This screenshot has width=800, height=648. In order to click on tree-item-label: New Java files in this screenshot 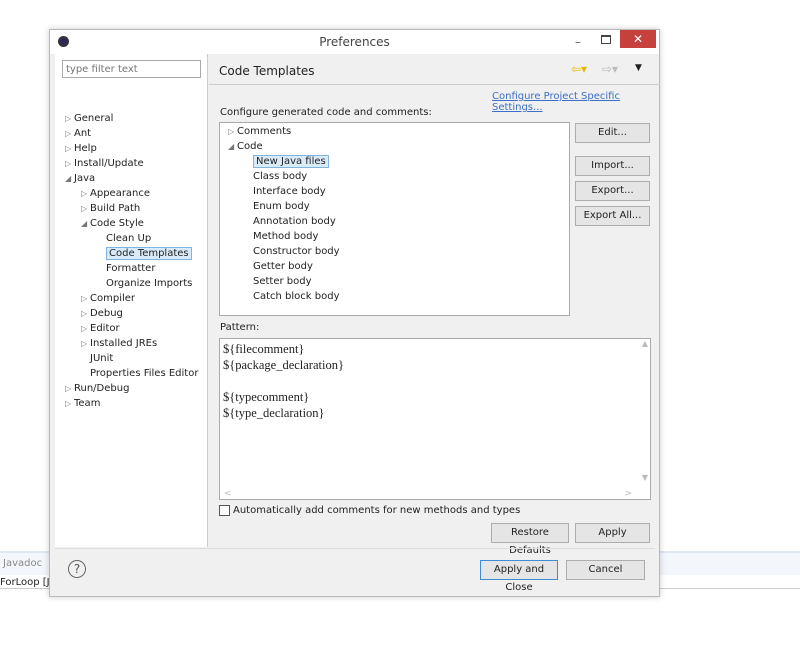, I will do `click(291, 161)`.